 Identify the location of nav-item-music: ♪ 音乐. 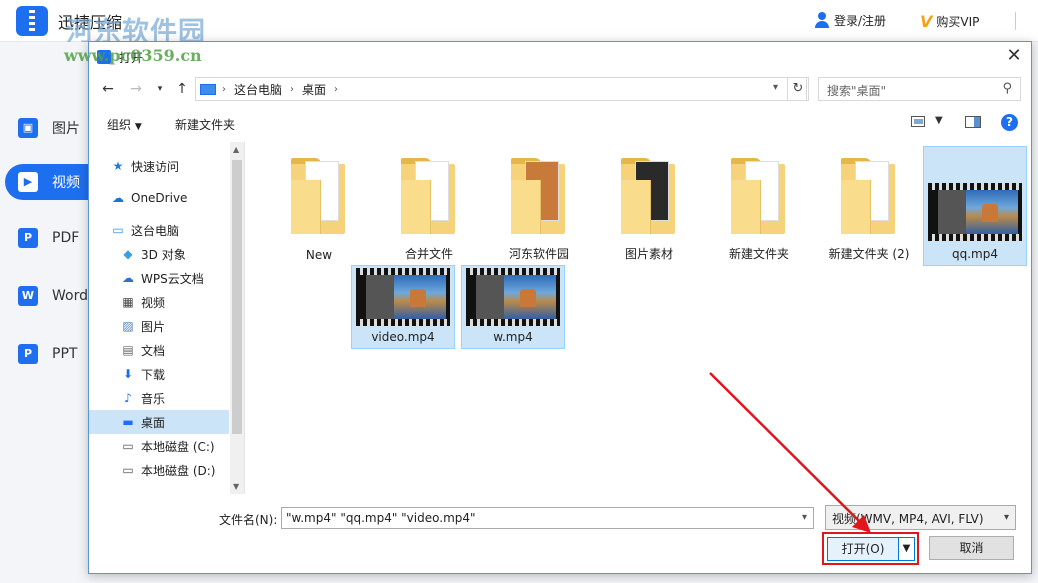
(143, 398).